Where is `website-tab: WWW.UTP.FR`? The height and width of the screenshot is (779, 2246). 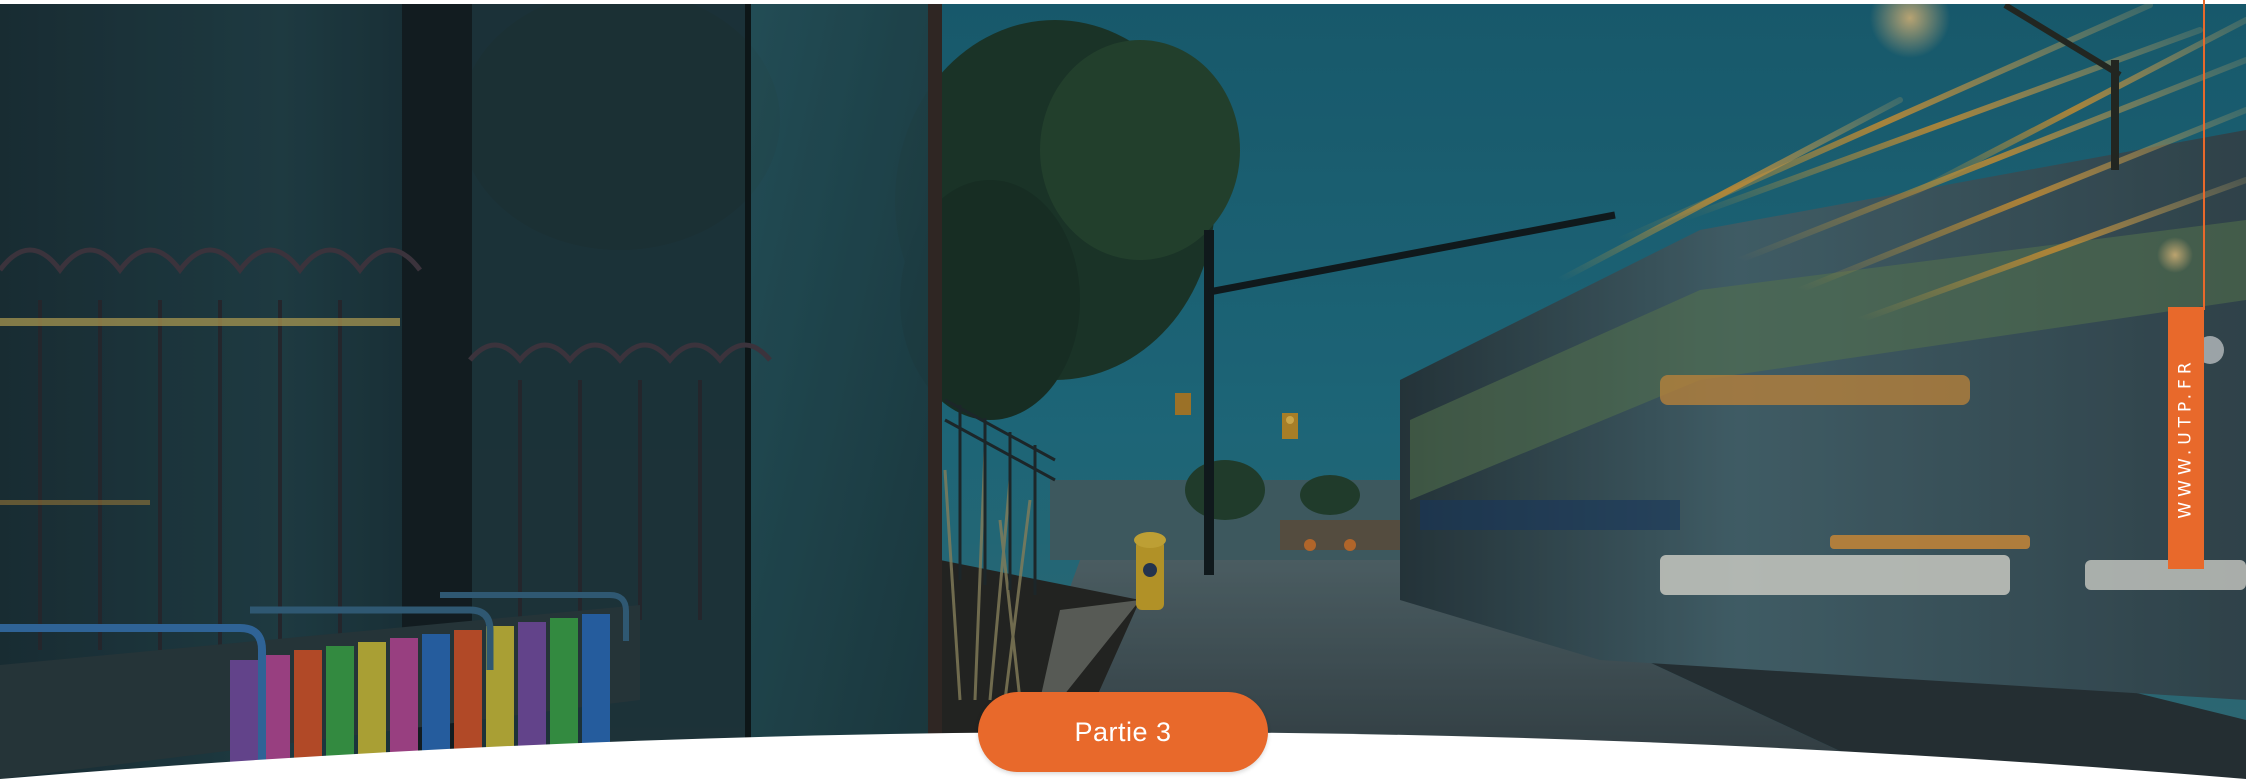
website-tab: WWW.UTP.FR is located at coordinates (2186, 438).